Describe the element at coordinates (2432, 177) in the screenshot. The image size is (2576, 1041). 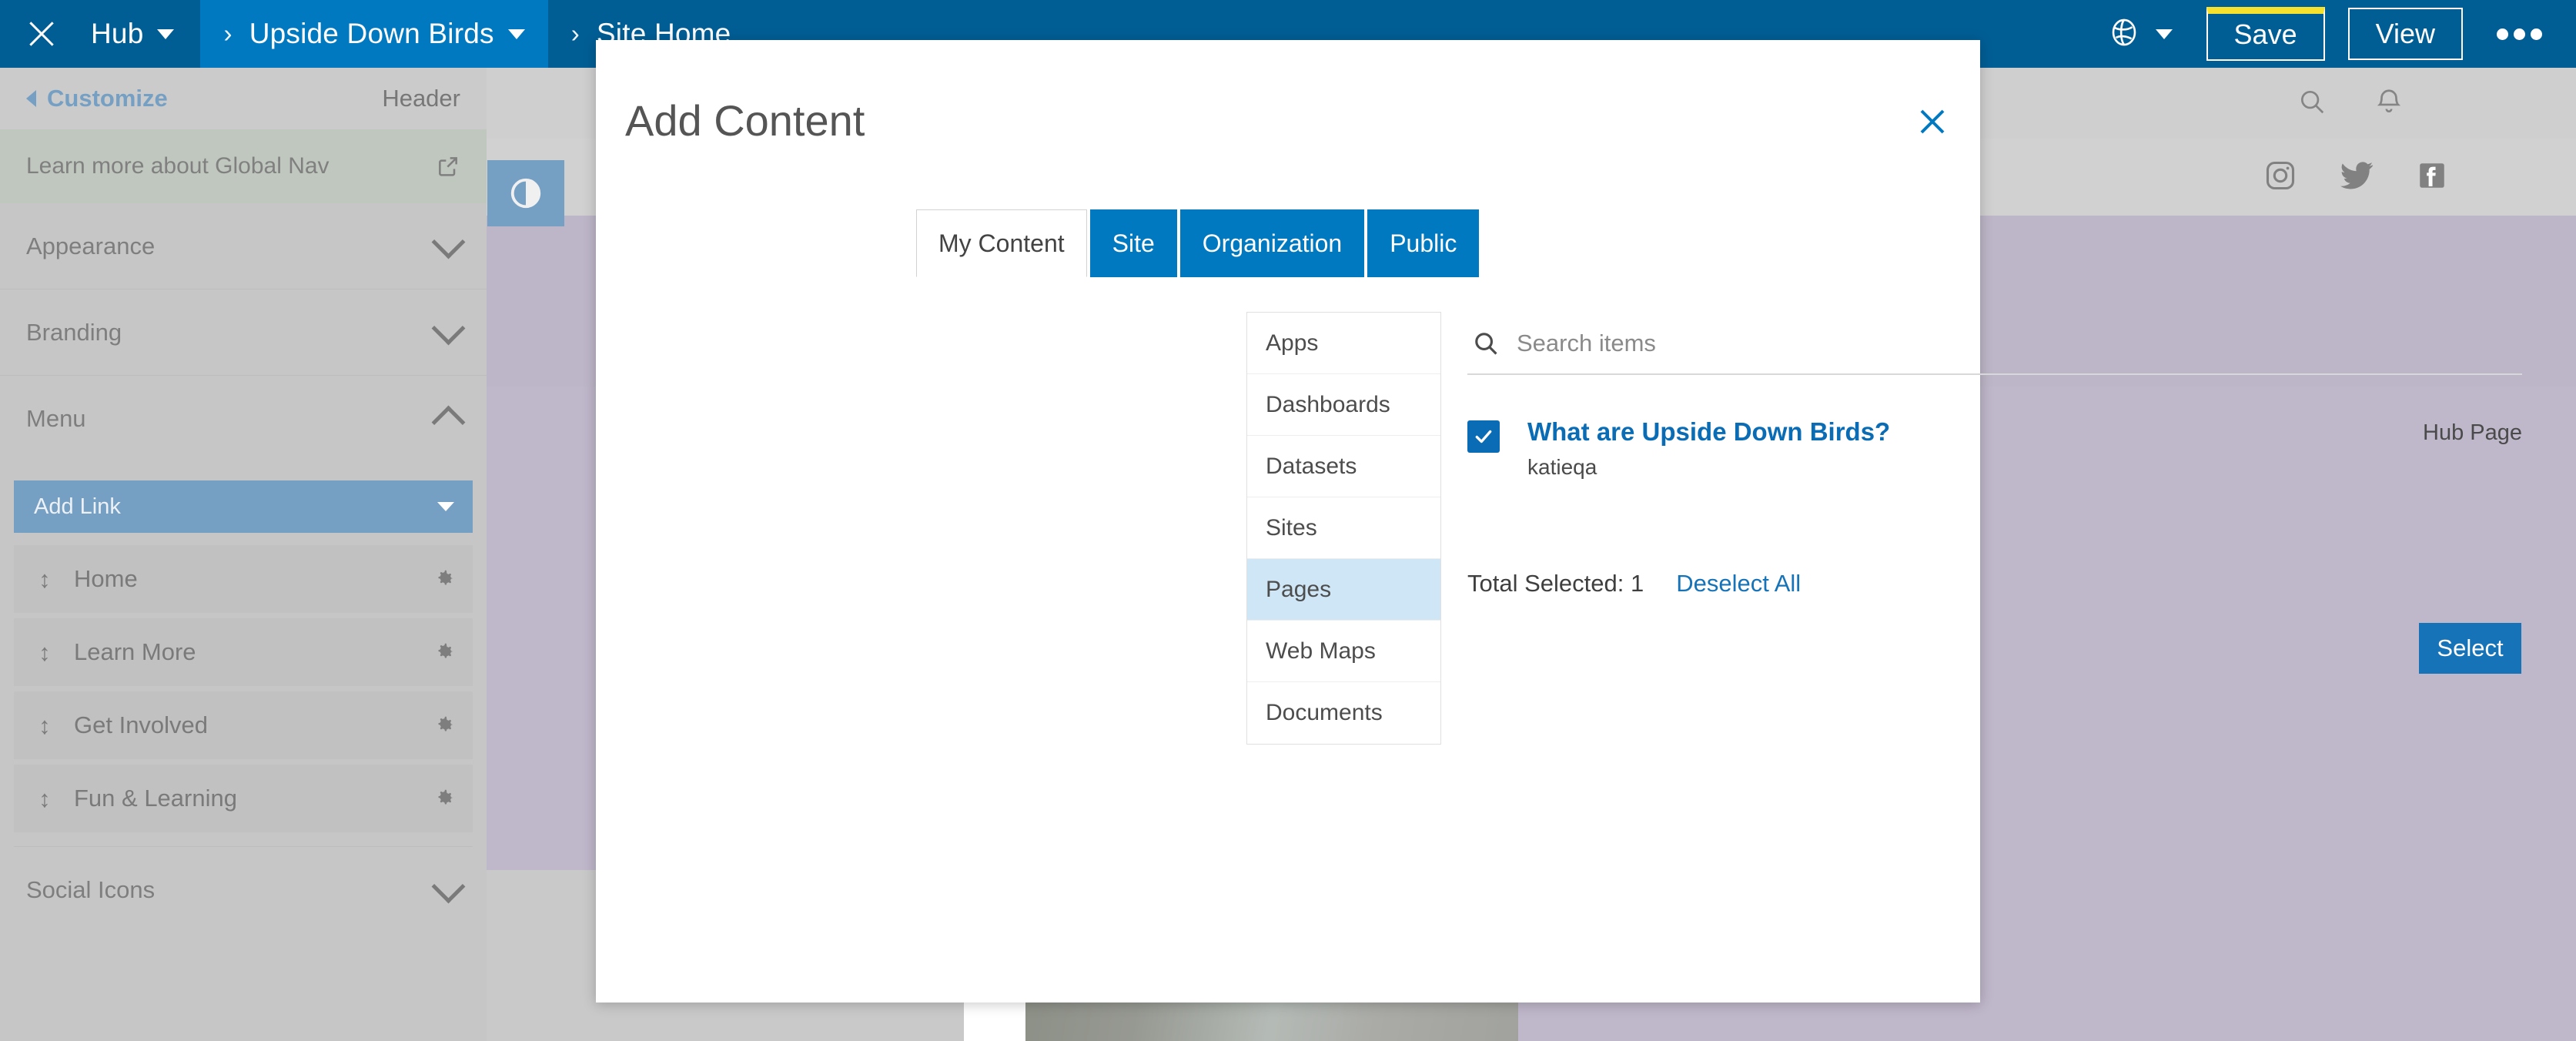
I see `facebook-icon` at that location.